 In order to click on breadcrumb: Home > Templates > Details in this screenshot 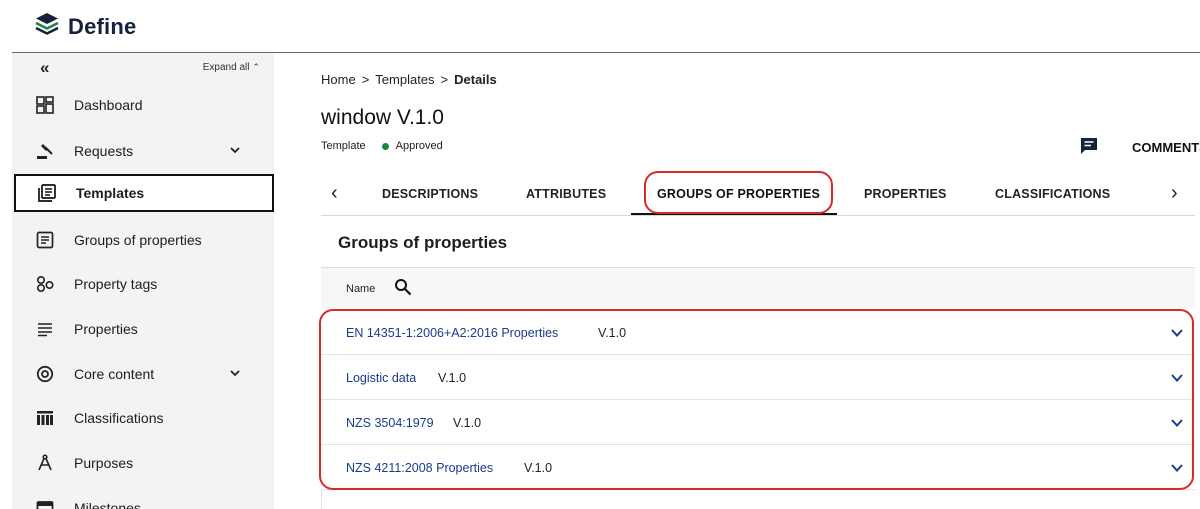, I will do `click(409, 79)`.